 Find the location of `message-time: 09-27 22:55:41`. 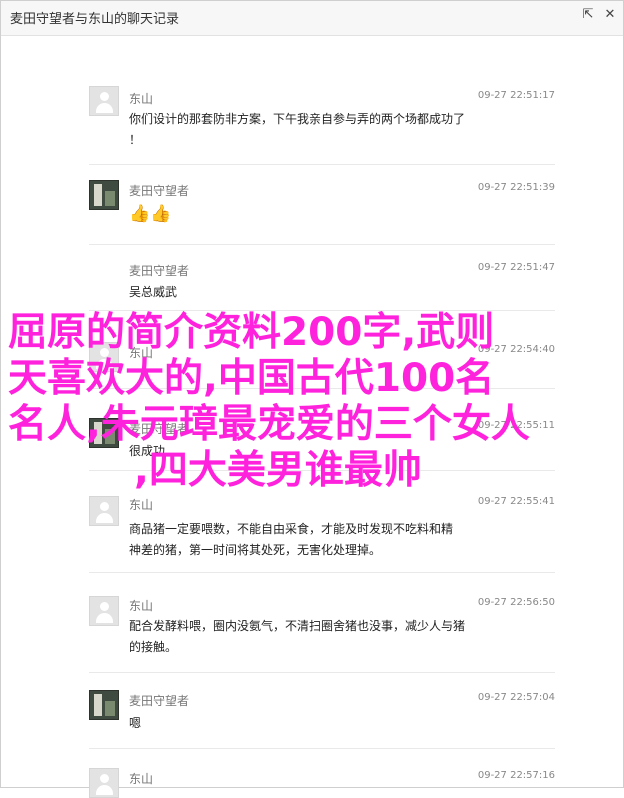

message-time: 09-27 22:55:41 is located at coordinates (516, 501).